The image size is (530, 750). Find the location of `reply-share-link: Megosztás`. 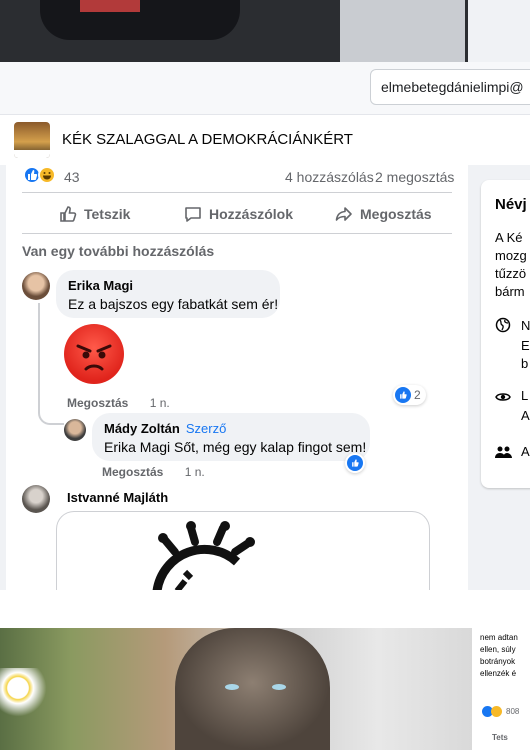

reply-share-link: Megosztás is located at coordinates (132, 472).